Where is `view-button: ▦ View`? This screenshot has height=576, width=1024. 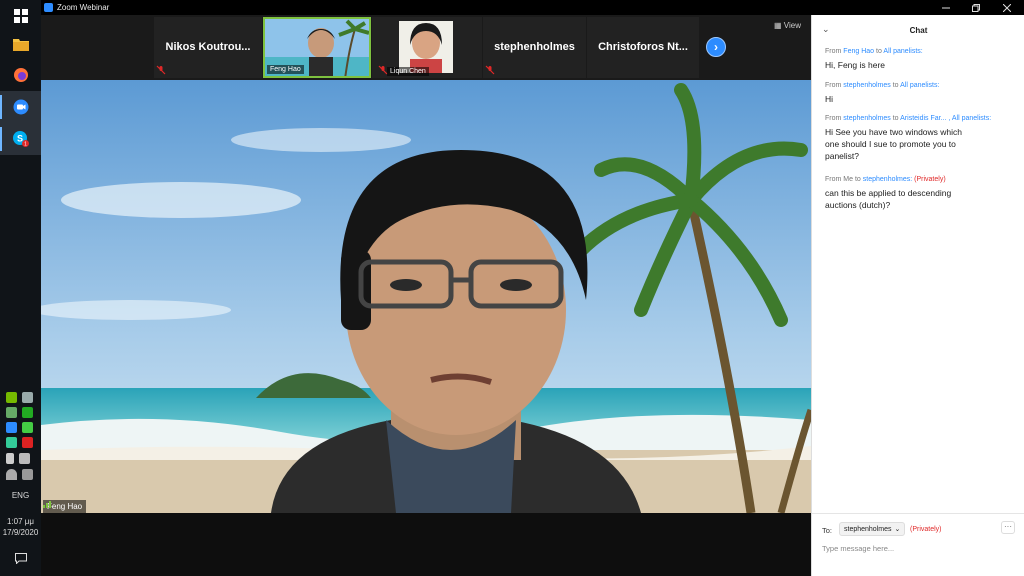
view-button: ▦ View is located at coordinates (787, 25).